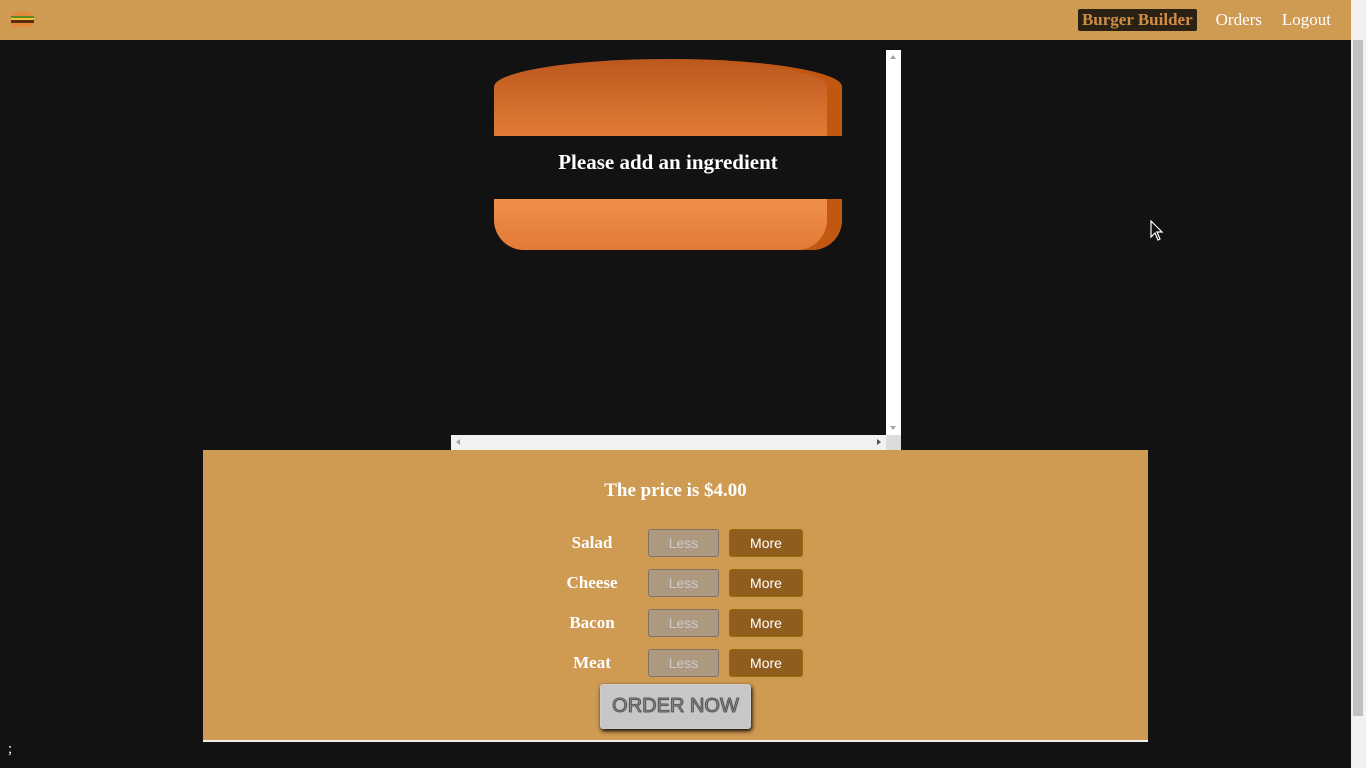 Image resolution: width=1366 pixels, height=768 pixels. I want to click on ingredient-label: Cheese, so click(592, 582).